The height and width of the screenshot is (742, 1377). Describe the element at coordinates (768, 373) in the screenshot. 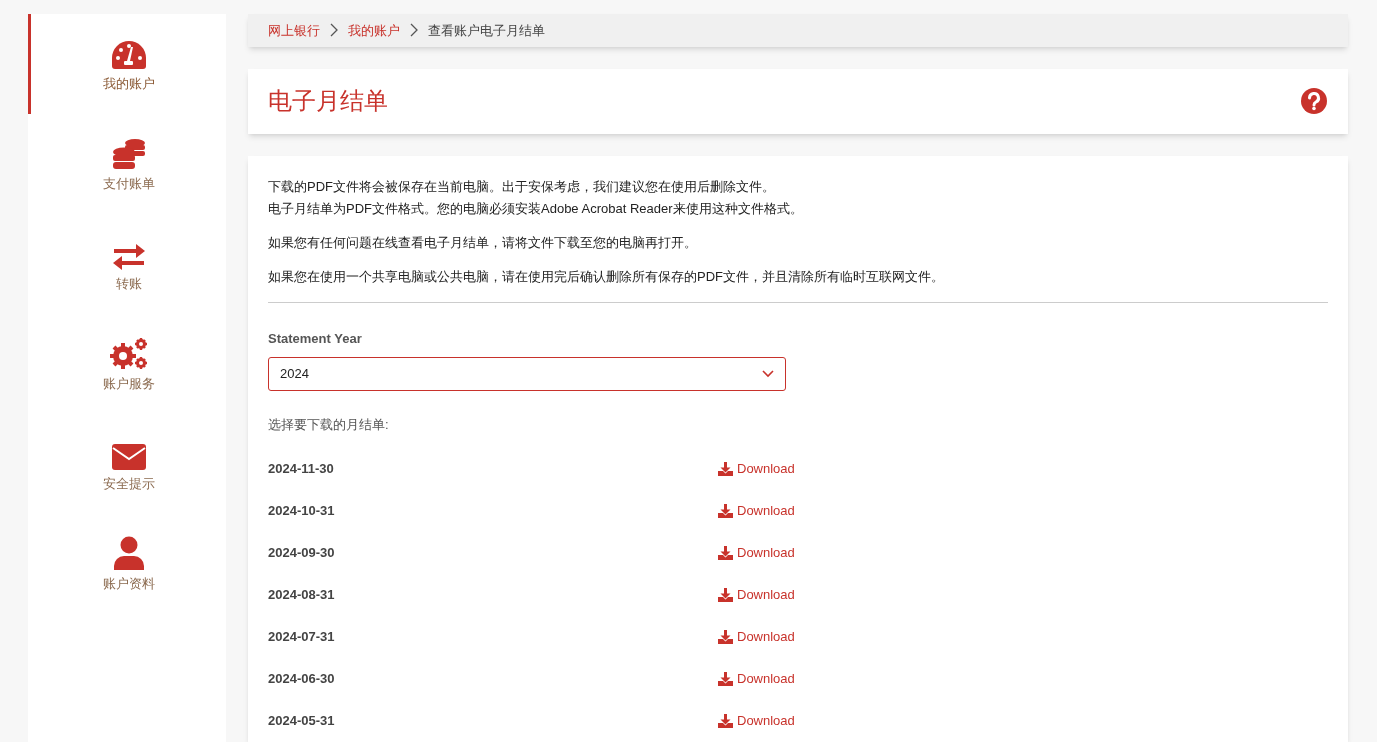

I see `chevron-down-icon` at that location.